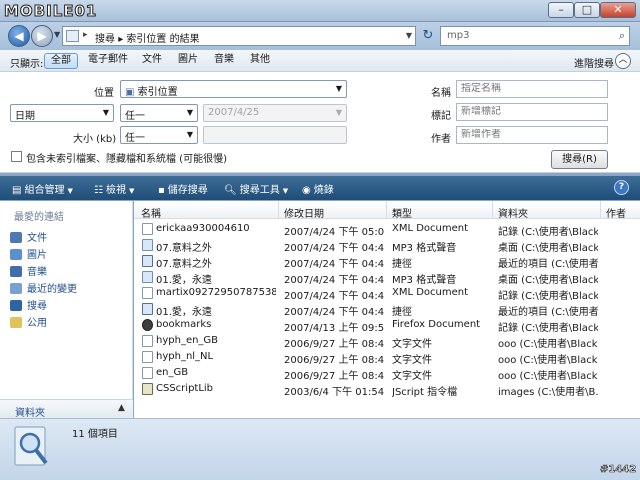 This screenshot has height=480, width=640. I want to click on location-value-text: 索引位置, so click(157, 92).